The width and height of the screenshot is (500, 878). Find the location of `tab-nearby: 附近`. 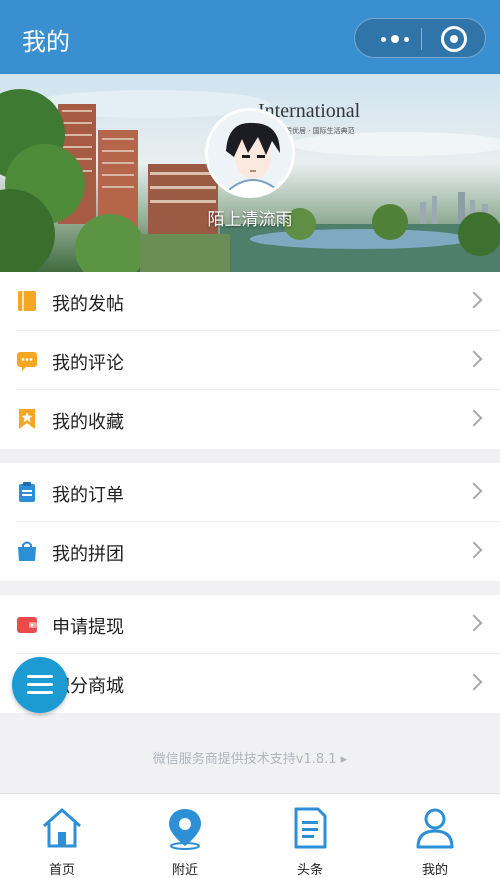

tab-nearby: 附近 is located at coordinates (185, 842).